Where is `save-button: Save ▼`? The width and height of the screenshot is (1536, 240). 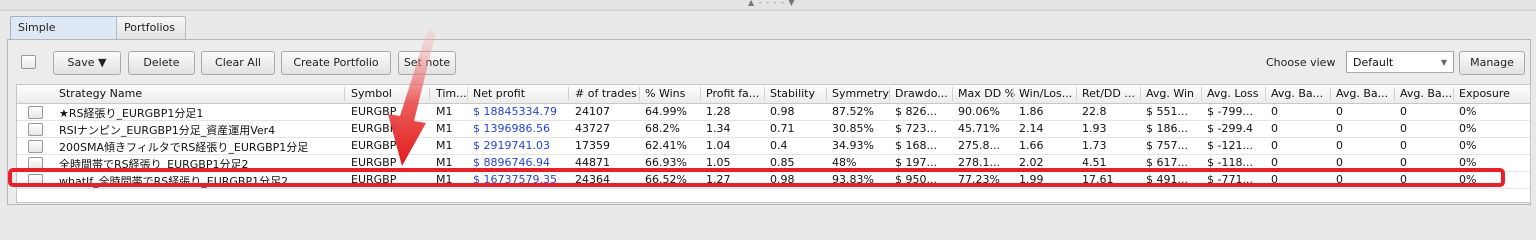 save-button: Save ▼ is located at coordinates (87, 63).